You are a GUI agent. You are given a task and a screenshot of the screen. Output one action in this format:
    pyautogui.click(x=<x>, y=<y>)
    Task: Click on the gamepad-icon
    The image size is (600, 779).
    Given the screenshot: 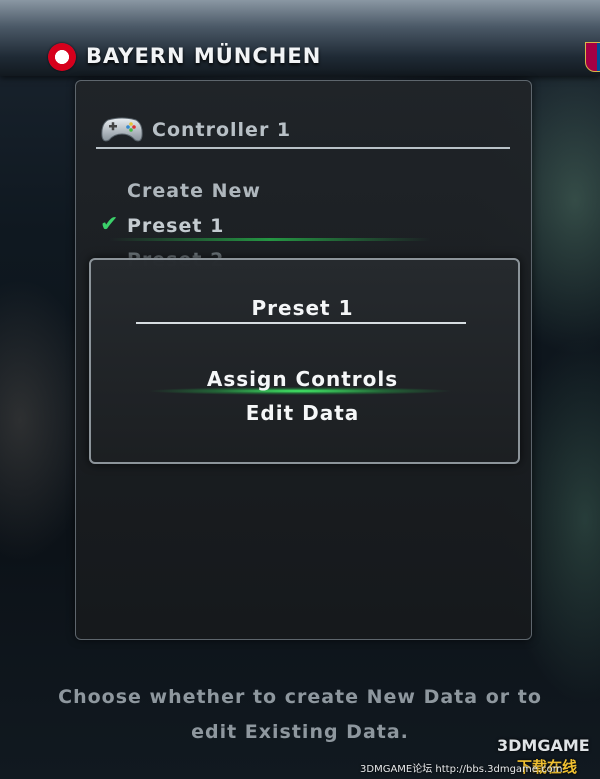 What is the action you would take?
    pyautogui.click(x=122, y=129)
    